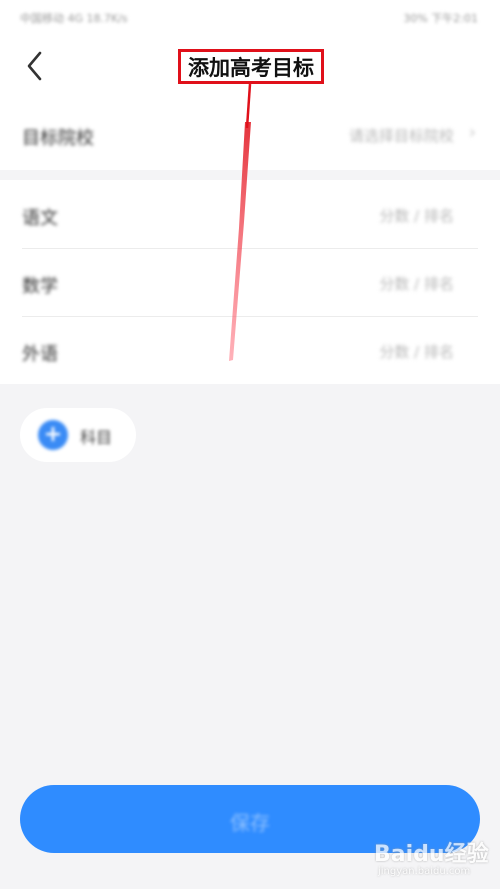  Describe the element at coordinates (424, 871) in the screenshot. I see `watermark-url: jingyan.baidu.com` at that location.